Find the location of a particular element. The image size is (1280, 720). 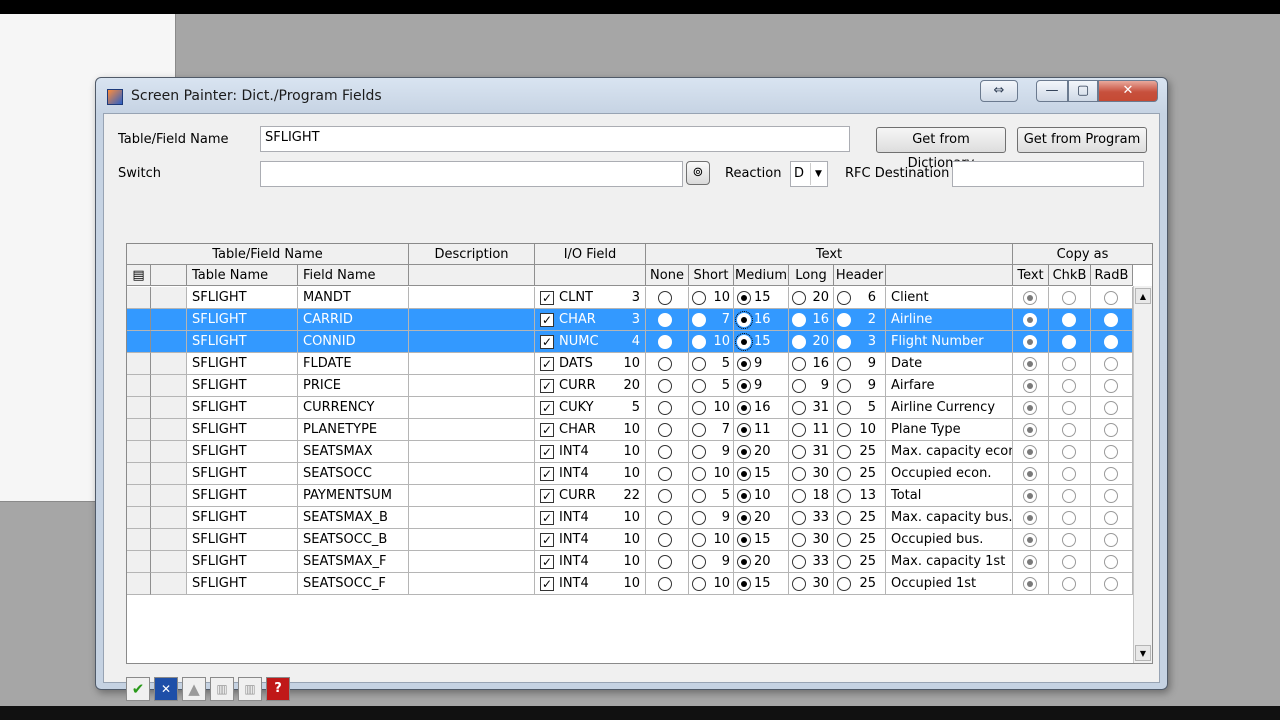

table-row: SFLIGHT PRICE ✓ CURR 20 5 9 9 9 Airfare is located at coordinates (630, 386).